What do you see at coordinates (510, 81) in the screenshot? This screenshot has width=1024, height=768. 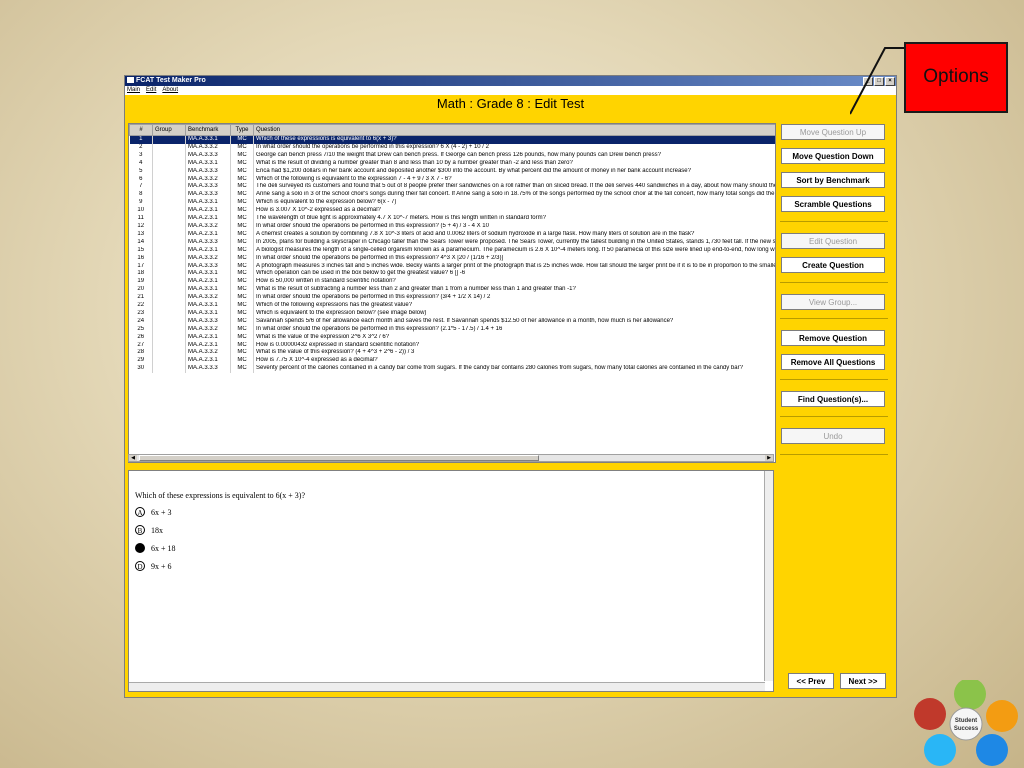 I see `title-bar: FCAT Test Maker Pro _ □ ×` at bounding box center [510, 81].